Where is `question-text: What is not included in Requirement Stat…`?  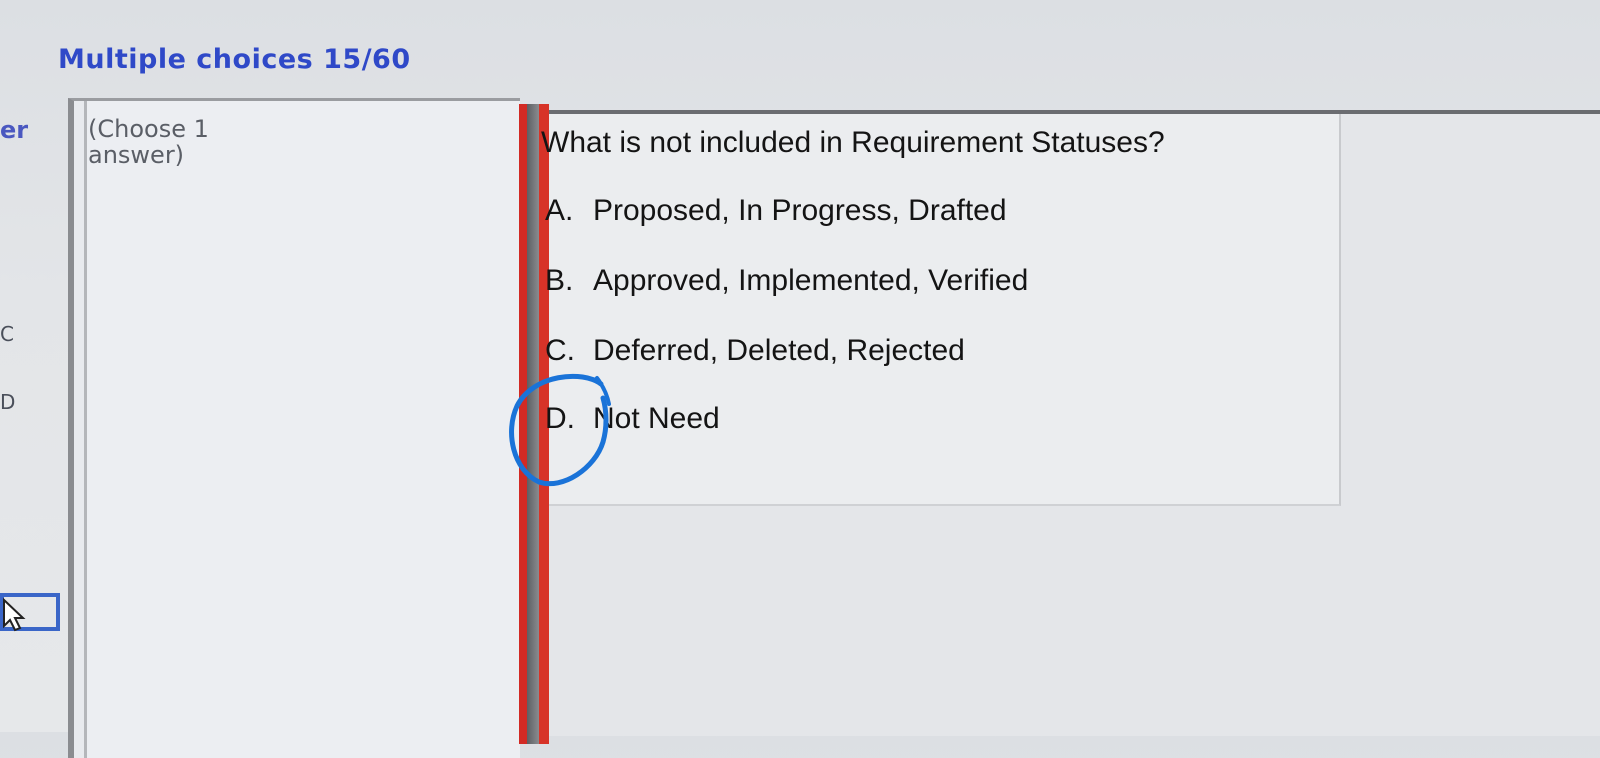
question-text: What is not included in Requirement Stat… is located at coordinates (853, 142).